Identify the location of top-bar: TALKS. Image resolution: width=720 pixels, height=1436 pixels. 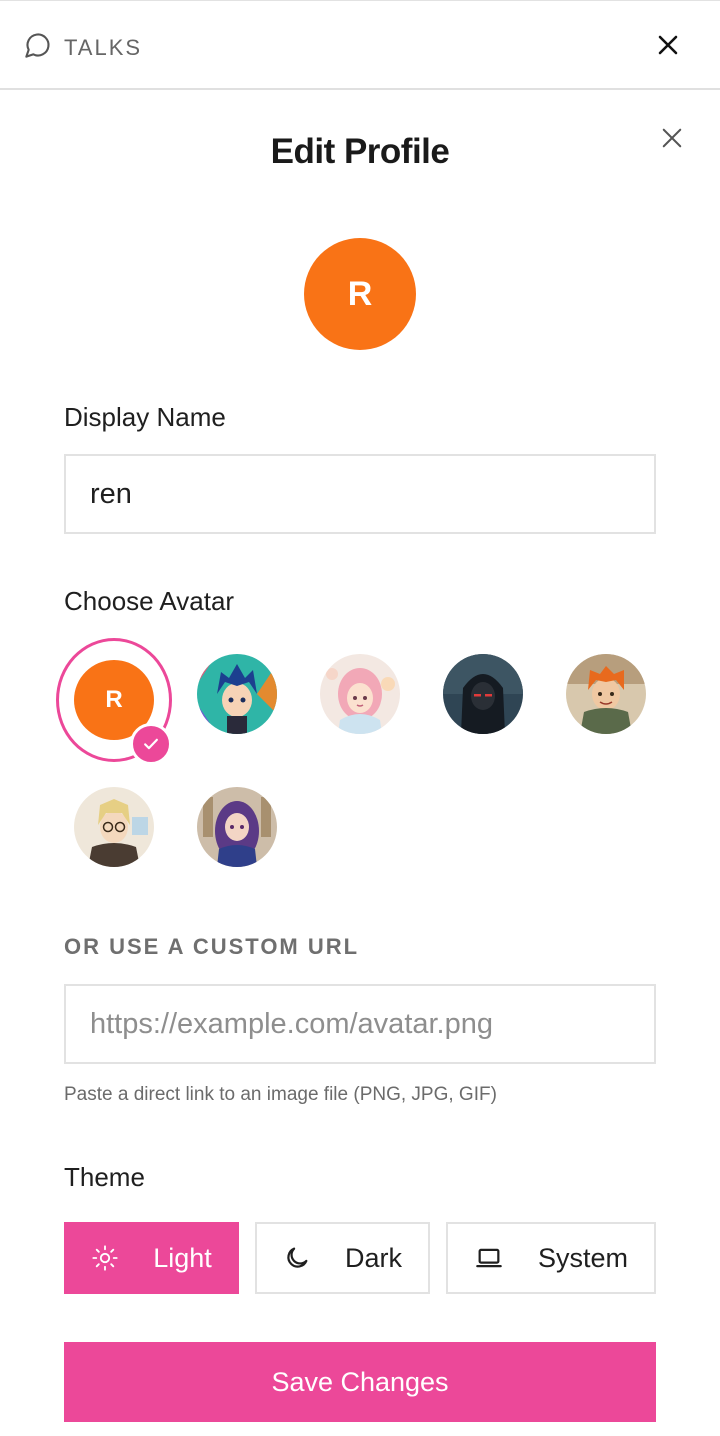
(360, 45).